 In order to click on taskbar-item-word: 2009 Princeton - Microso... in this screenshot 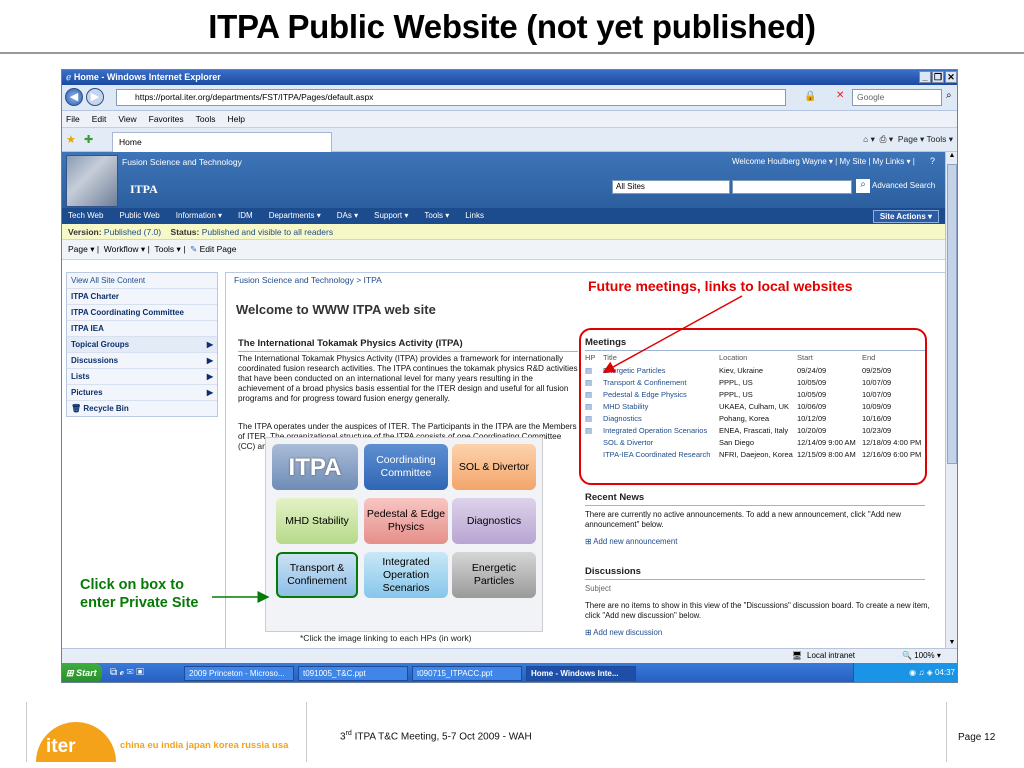, I will do `click(239, 673)`.